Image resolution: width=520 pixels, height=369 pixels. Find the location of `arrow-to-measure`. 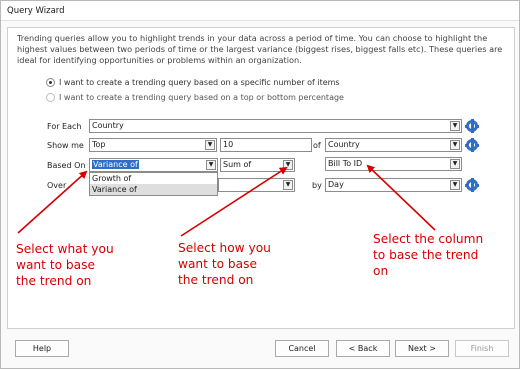

arrow-to-measure is located at coordinates (52, 202).